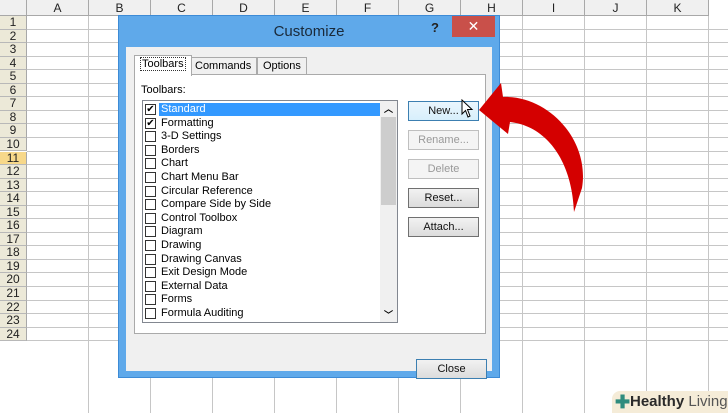  What do you see at coordinates (467, 108) in the screenshot?
I see `mouse-cursor-icon` at bounding box center [467, 108].